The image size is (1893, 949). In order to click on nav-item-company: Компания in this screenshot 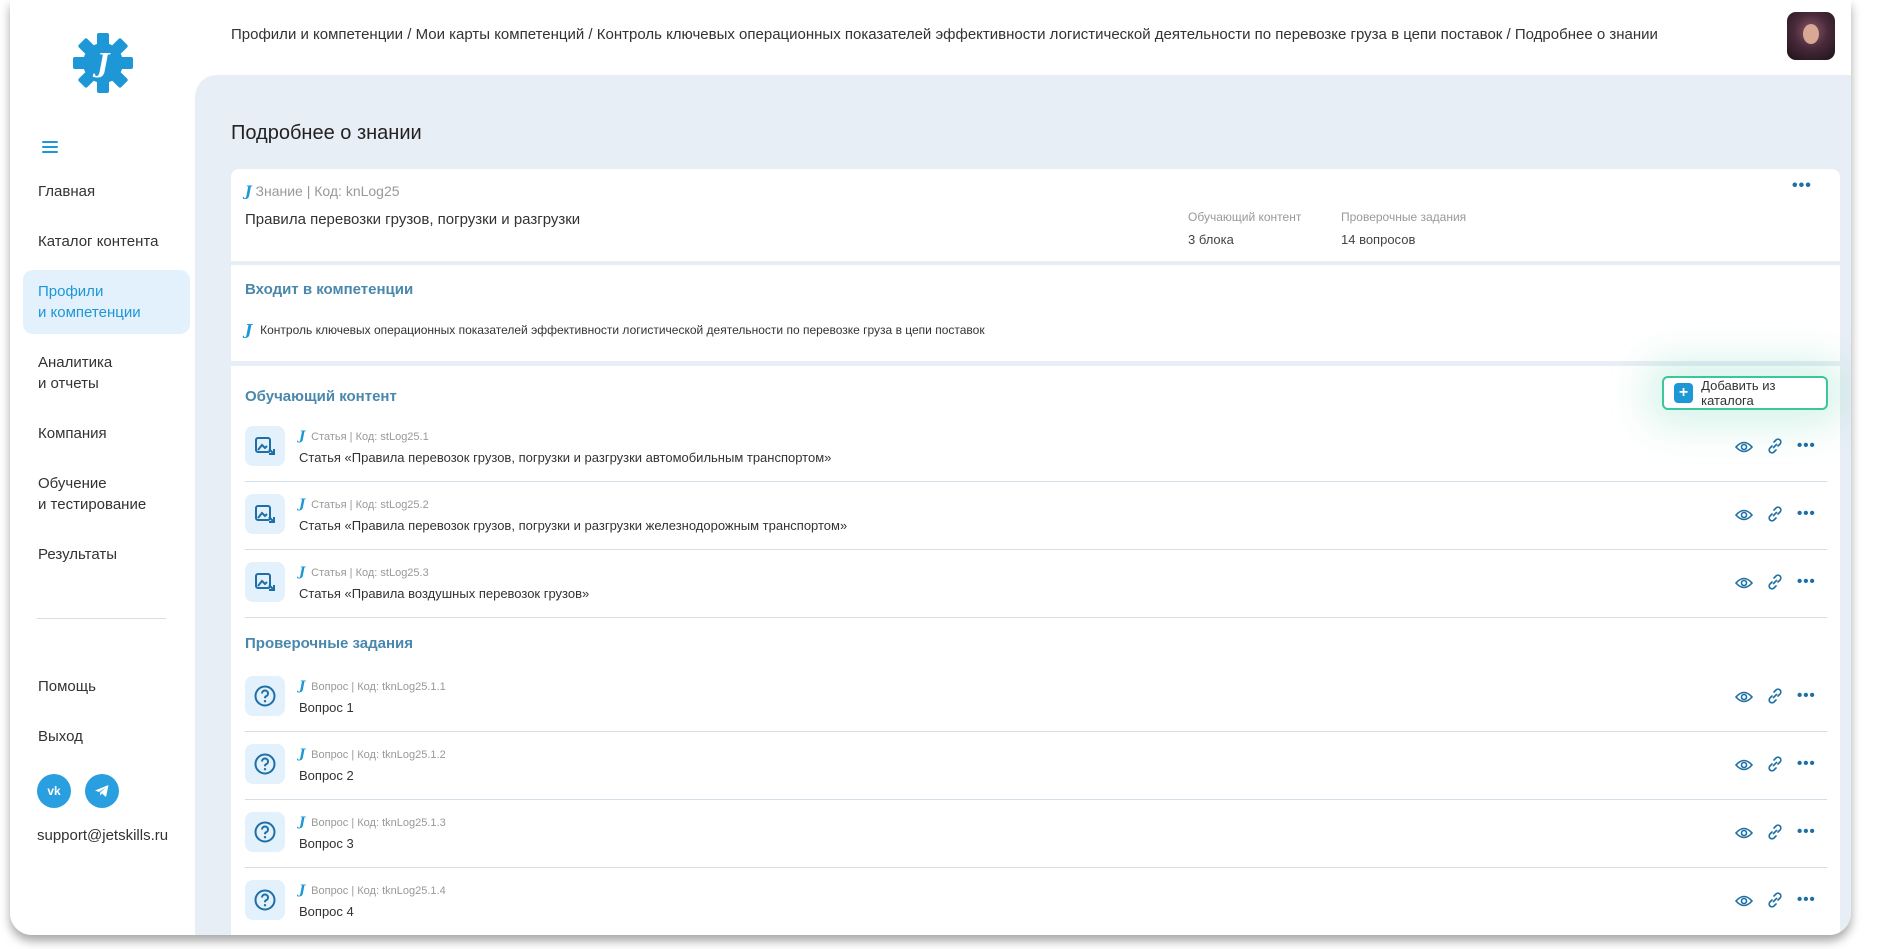, I will do `click(106, 433)`.